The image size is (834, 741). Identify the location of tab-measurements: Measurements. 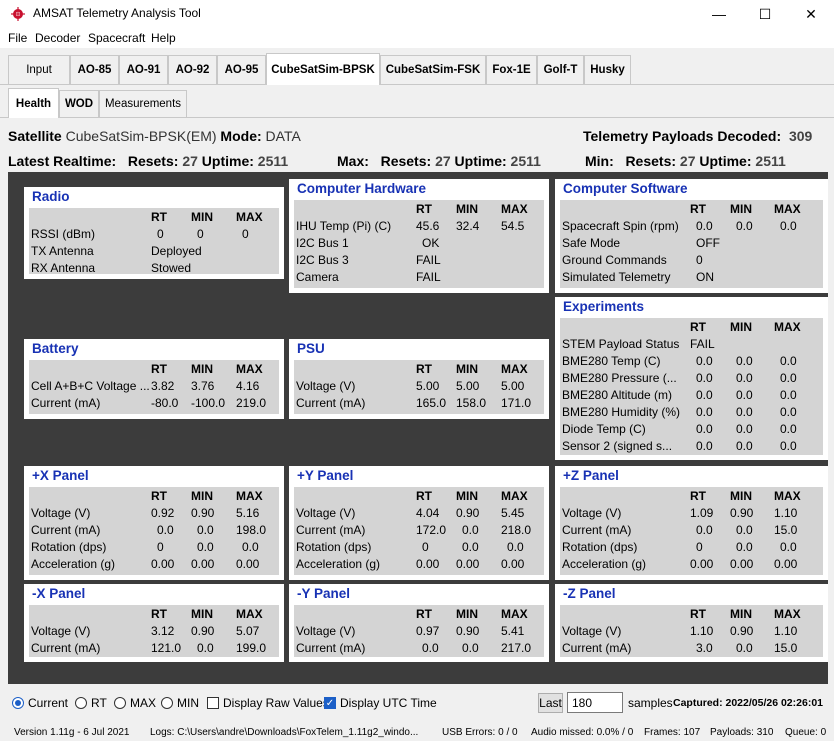
(143, 103).